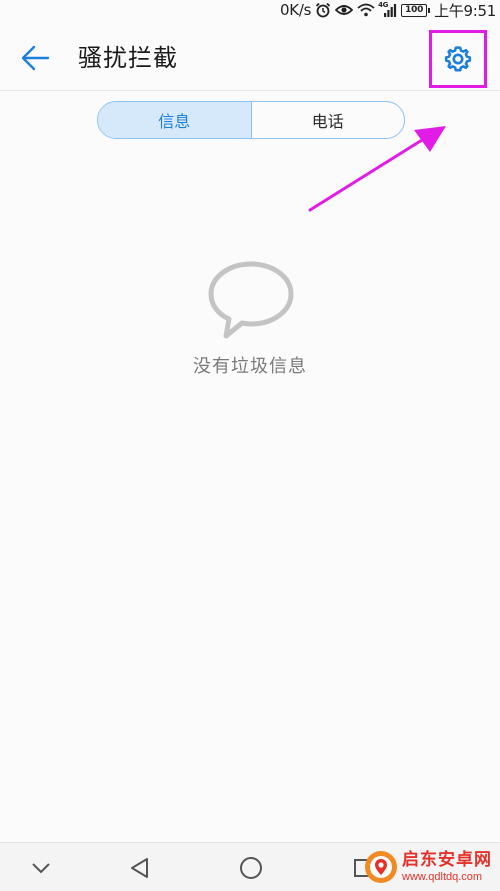  I want to click on cell-signal-icon: 4G, so click(387, 9).